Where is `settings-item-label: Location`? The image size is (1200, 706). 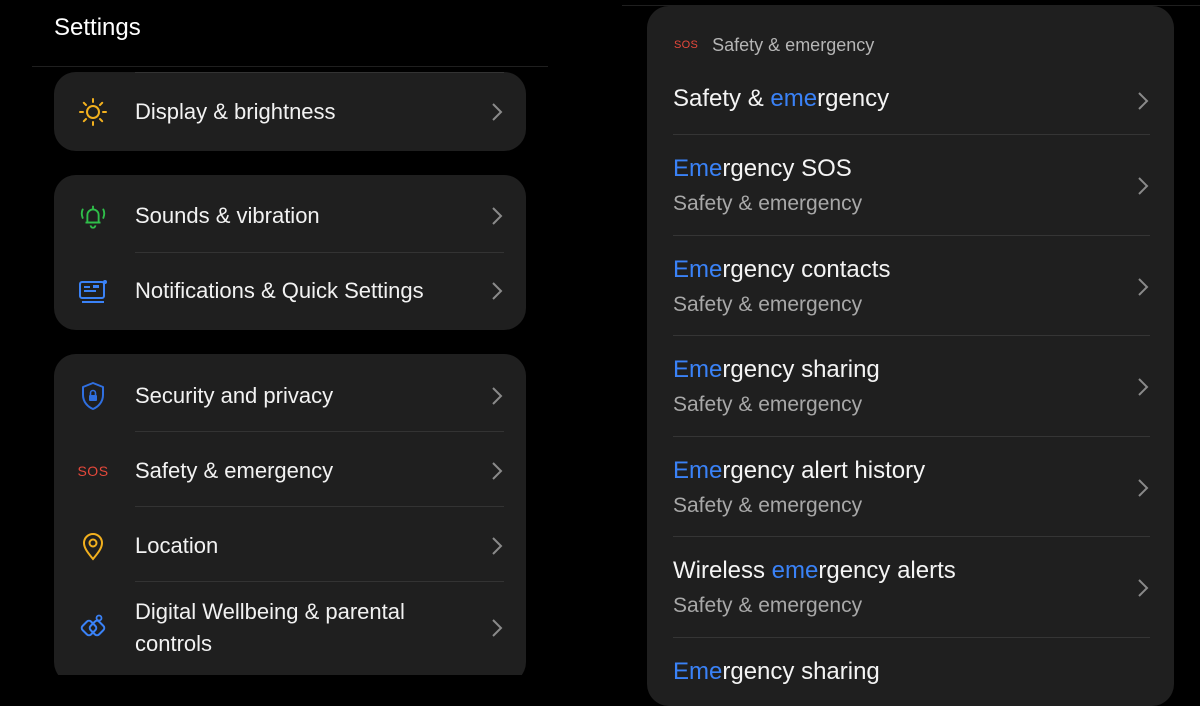 settings-item-label: Location is located at coordinates (177, 545).